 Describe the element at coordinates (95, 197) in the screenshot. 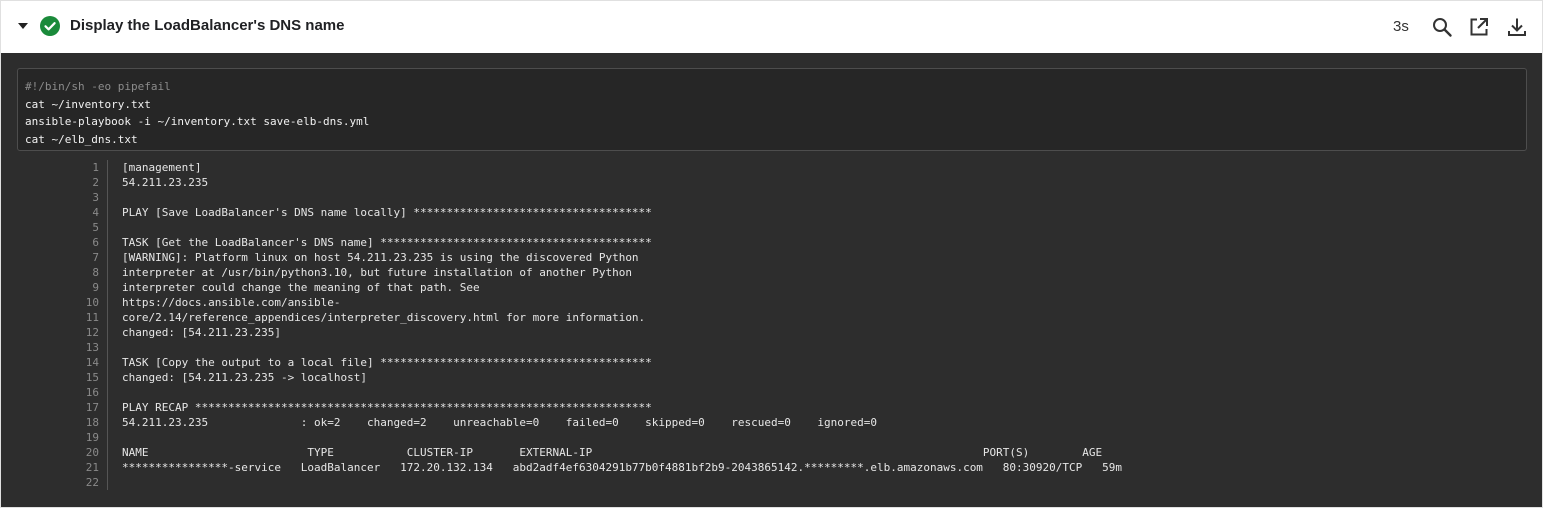

I see `line-number: 3` at that location.